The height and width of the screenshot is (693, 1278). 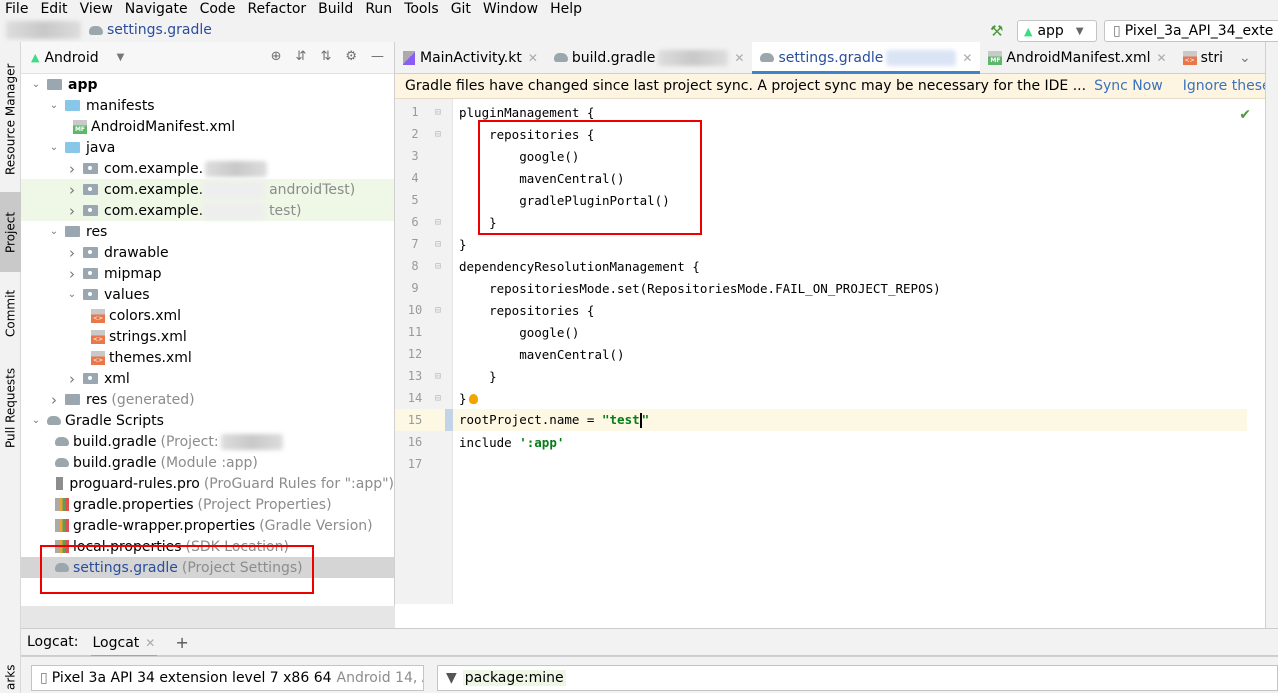 I want to click on gear-icon: ⚙, so click(x=351, y=56).